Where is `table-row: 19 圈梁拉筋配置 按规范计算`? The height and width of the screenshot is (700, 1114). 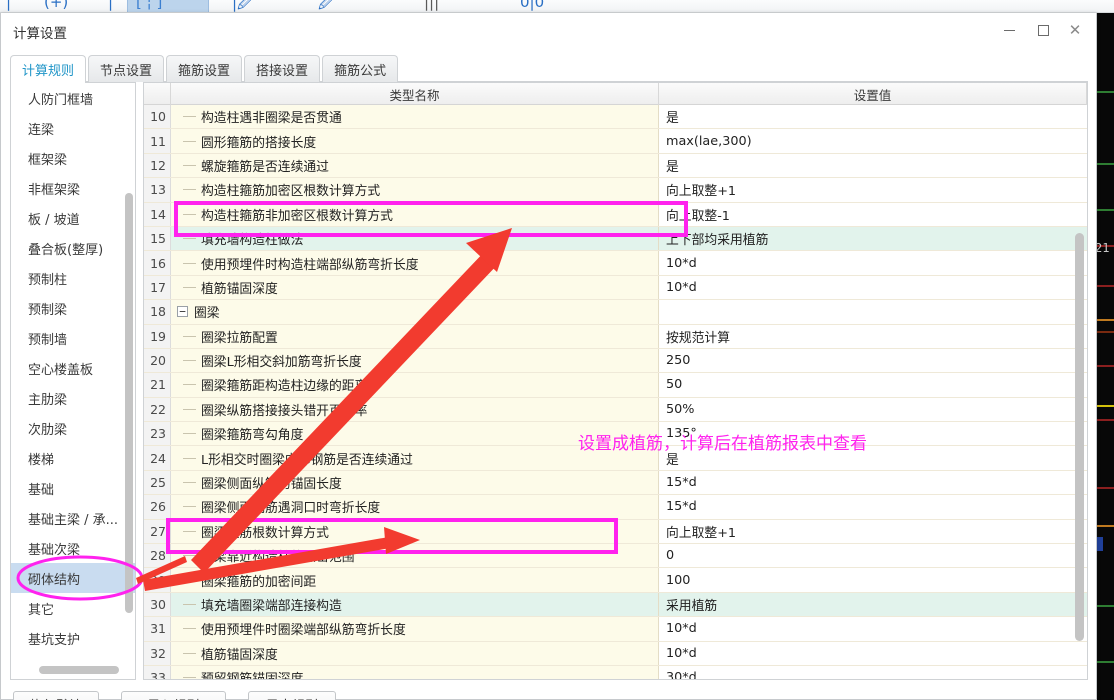 table-row: 19 圈梁拉筋配置 按规范计算 is located at coordinates (615, 336).